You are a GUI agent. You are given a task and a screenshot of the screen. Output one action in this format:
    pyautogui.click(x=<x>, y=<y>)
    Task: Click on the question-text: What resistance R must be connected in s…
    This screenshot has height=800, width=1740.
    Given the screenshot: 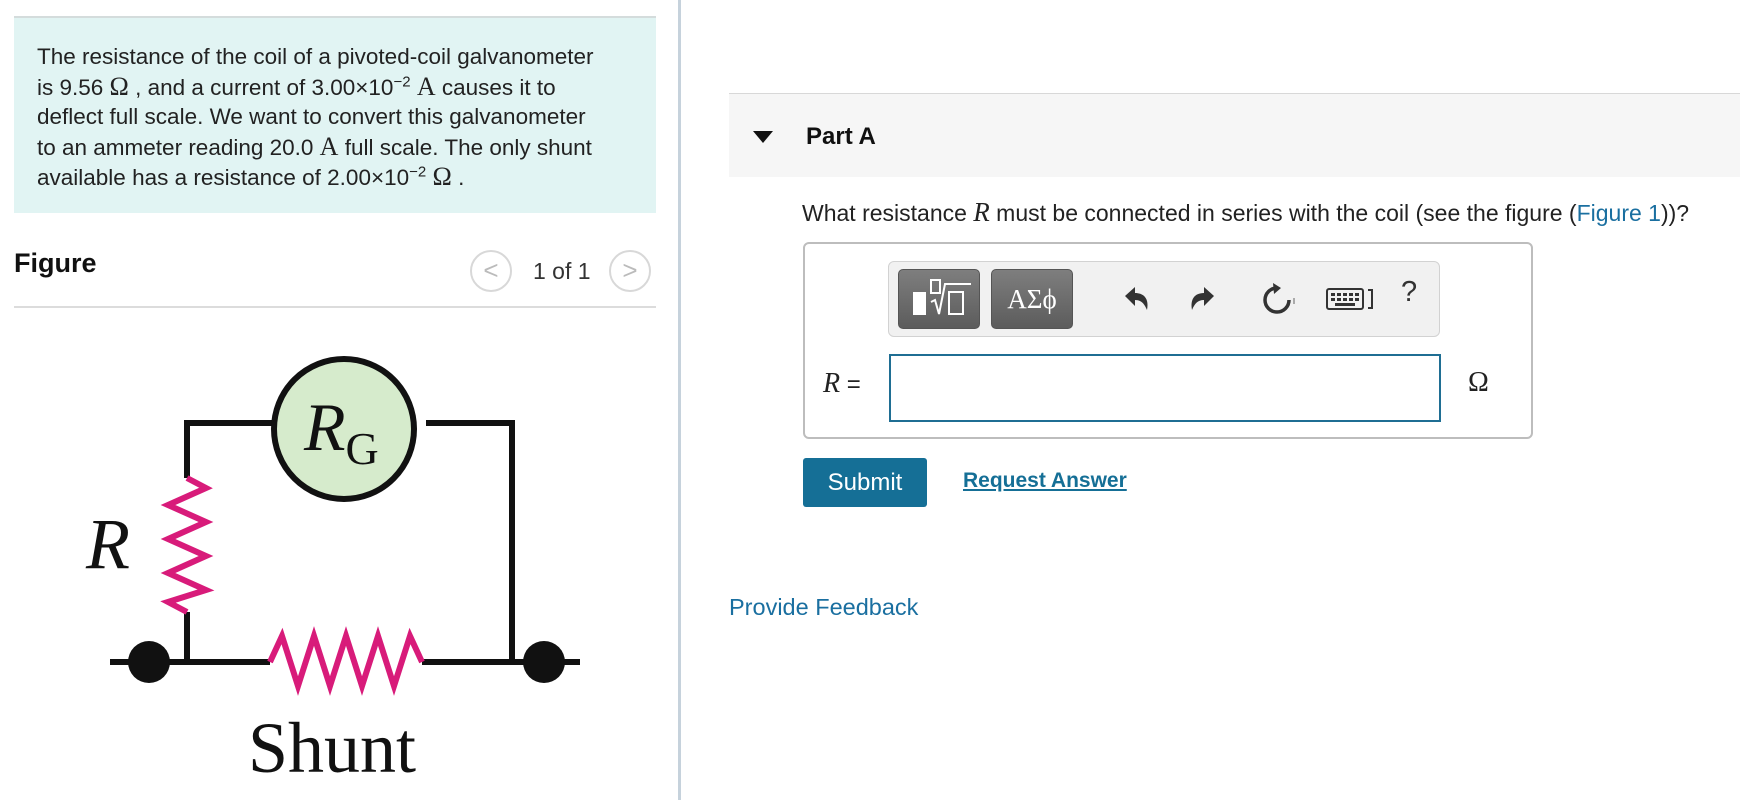 What is the action you would take?
    pyautogui.click(x=1246, y=212)
    